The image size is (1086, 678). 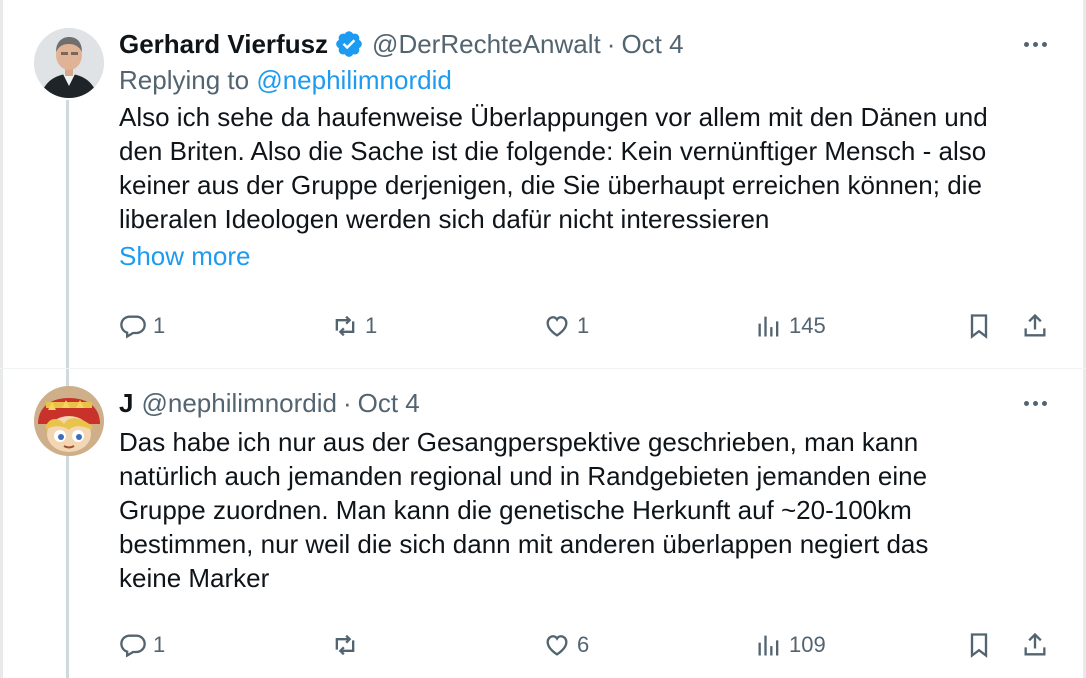 I want to click on views-button: 145, so click(x=790, y=326).